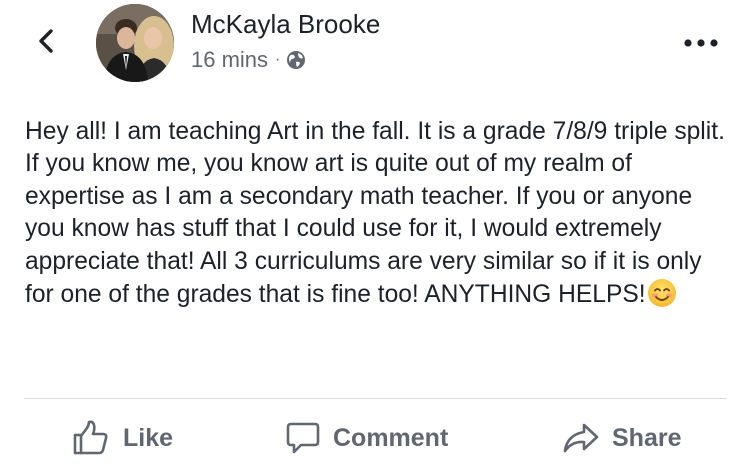  What do you see at coordinates (375, 398) in the screenshot?
I see `divider` at bounding box center [375, 398].